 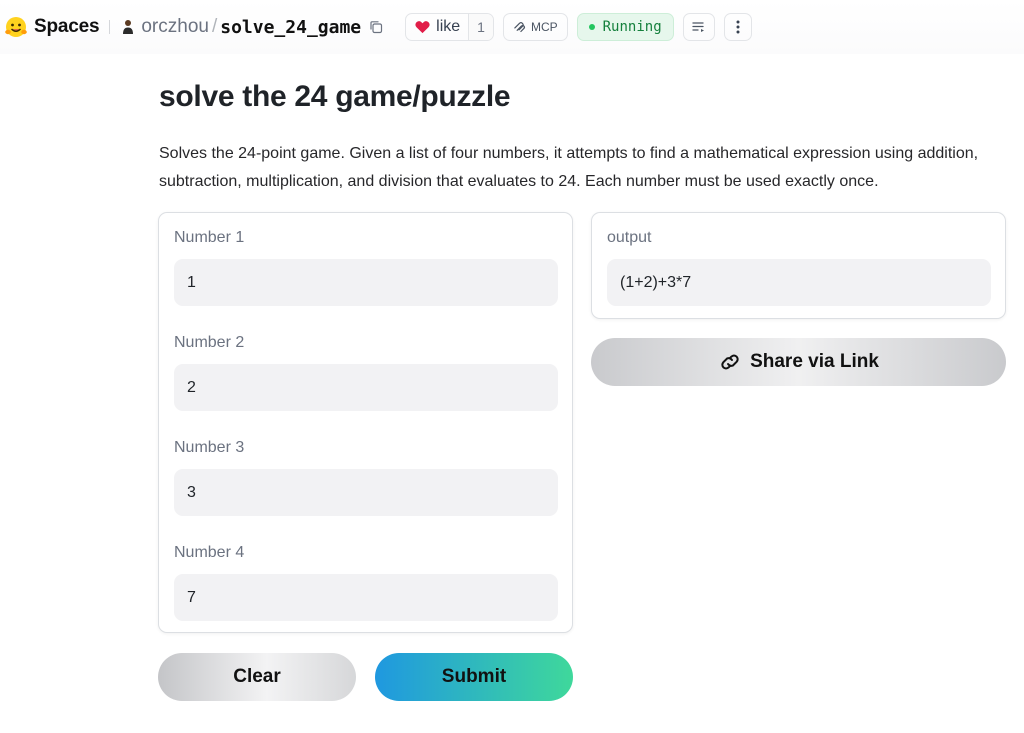 I want to click on logs-icon, so click(x=697, y=27).